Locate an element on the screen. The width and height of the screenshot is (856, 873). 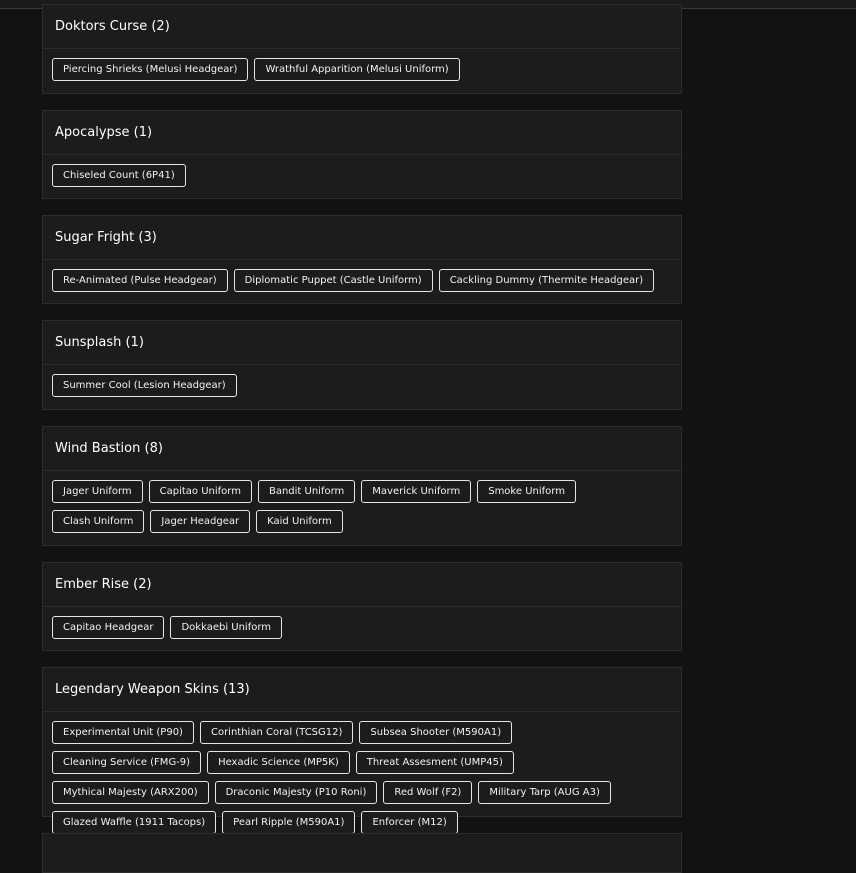
section-header: Apocalypse (1) is located at coordinates (362, 133).